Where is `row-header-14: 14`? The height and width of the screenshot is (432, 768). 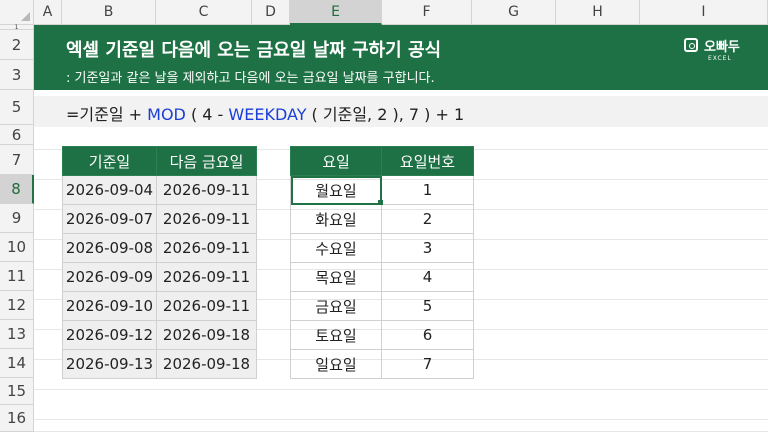 row-header-14: 14 is located at coordinates (17, 363).